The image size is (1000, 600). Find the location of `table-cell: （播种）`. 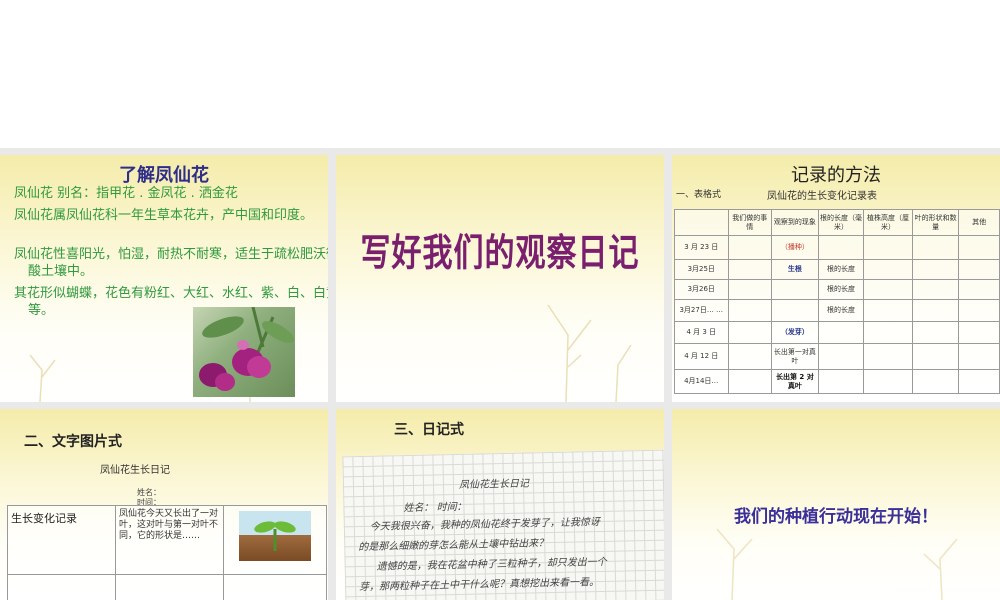

table-cell: （播种） is located at coordinates (795, 247).